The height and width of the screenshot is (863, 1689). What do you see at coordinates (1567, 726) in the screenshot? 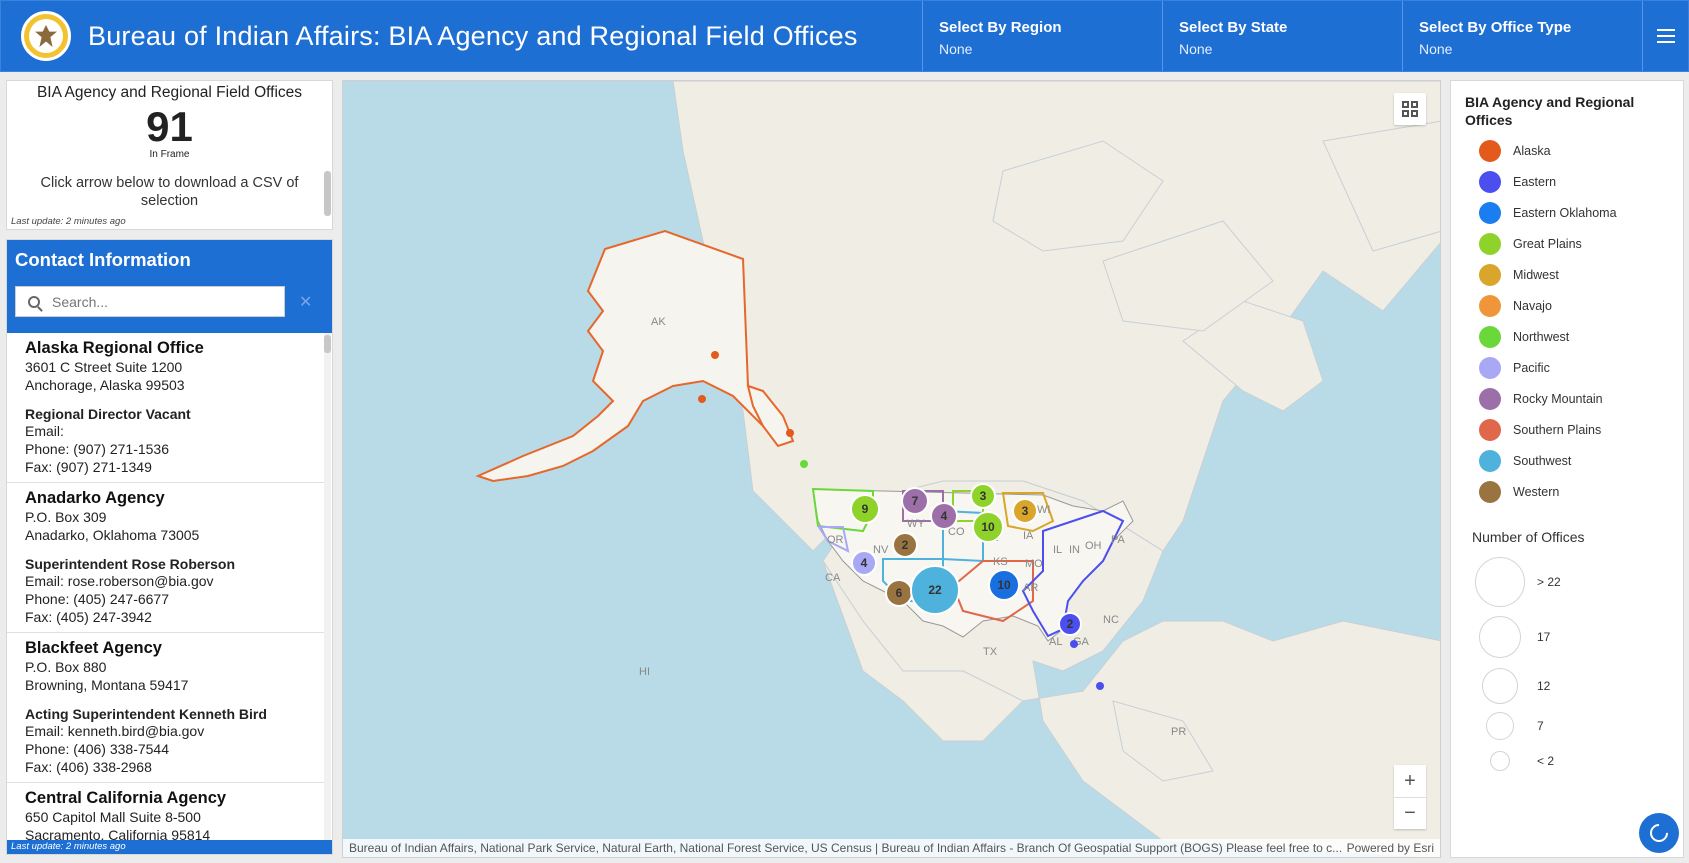
I see `size-legend-item: 7` at bounding box center [1567, 726].